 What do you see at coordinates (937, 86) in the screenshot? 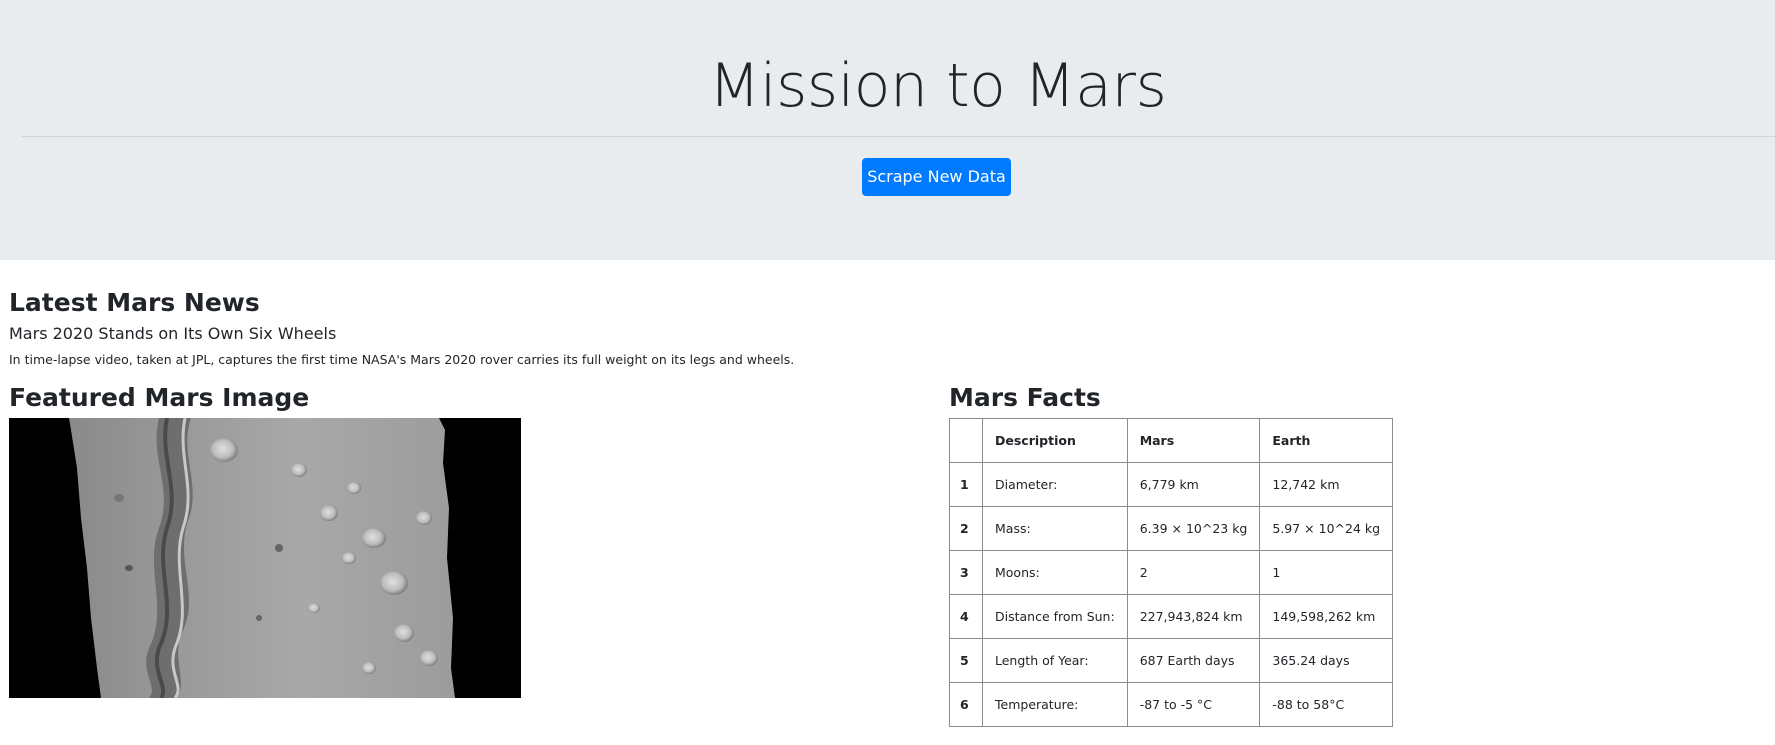
I see `page-title: Mission to Mars` at bounding box center [937, 86].